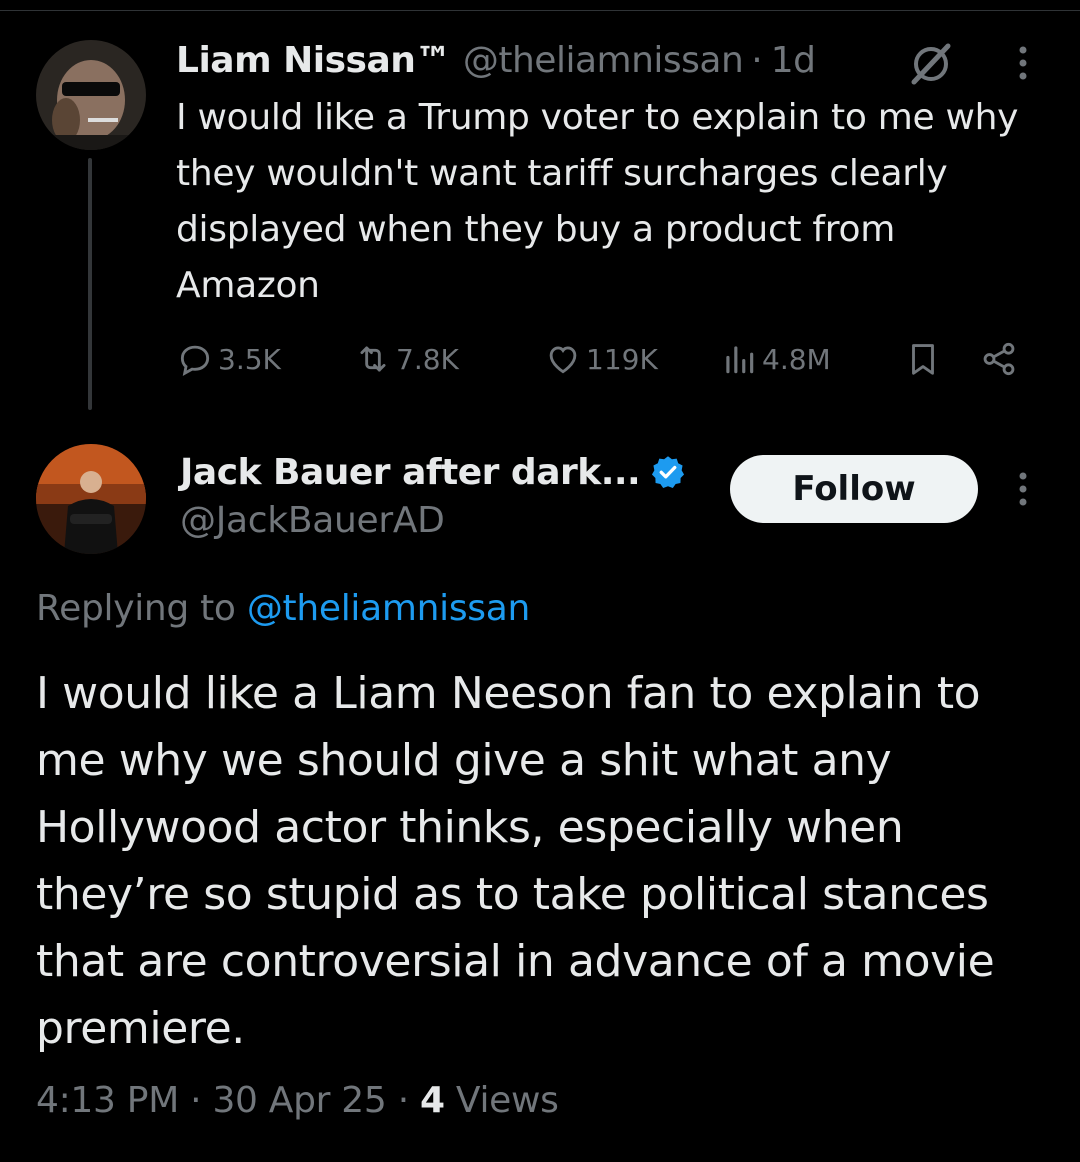 This screenshot has height=1162, width=1080. Describe the element at coordinates (312, 520) in the screenshot. I see `reply-author-handle: @JackBauerAD` at that location.